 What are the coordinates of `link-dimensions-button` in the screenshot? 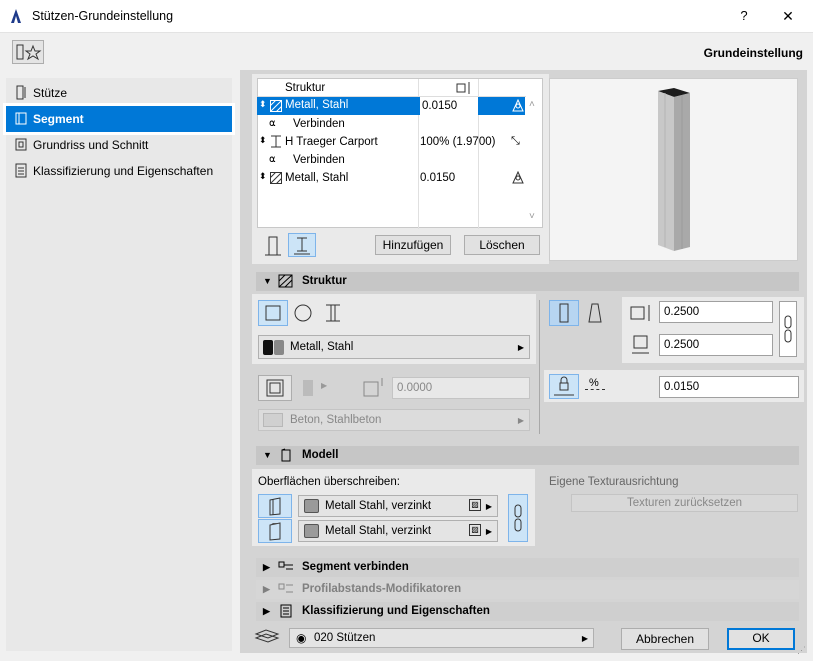 It's located at (788, 329).